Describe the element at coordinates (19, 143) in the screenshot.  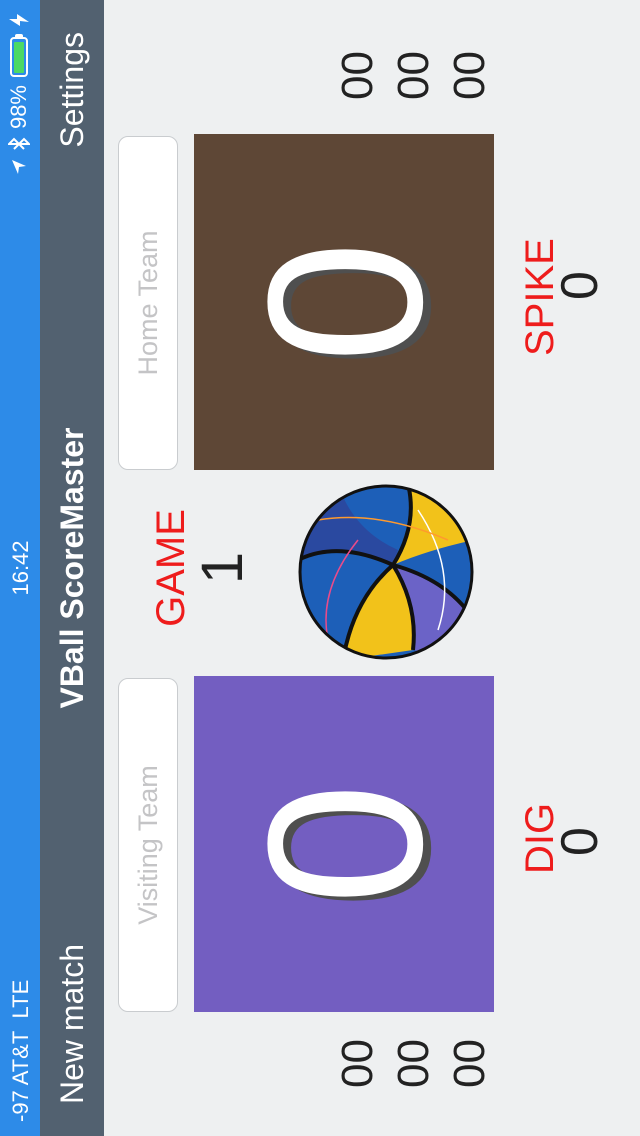
I see `bluetooth-icon` at that location.